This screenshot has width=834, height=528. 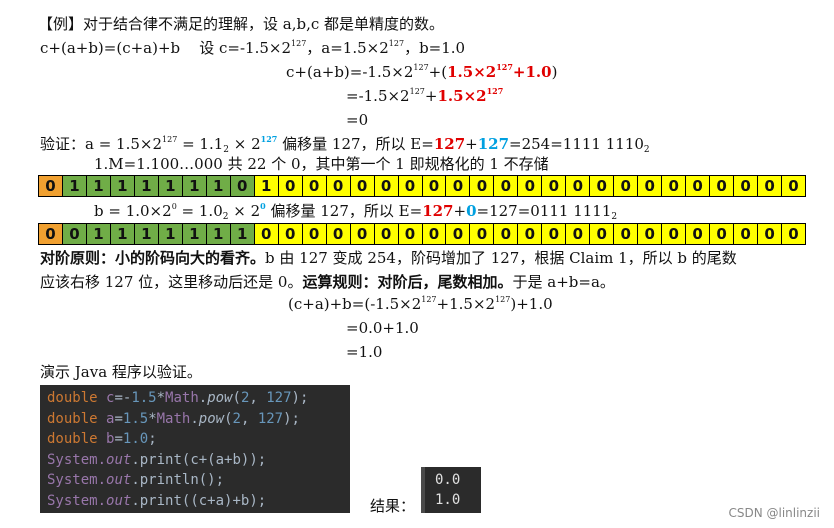 I want to click on derivation-plus: +, so click(x=431, y=96).